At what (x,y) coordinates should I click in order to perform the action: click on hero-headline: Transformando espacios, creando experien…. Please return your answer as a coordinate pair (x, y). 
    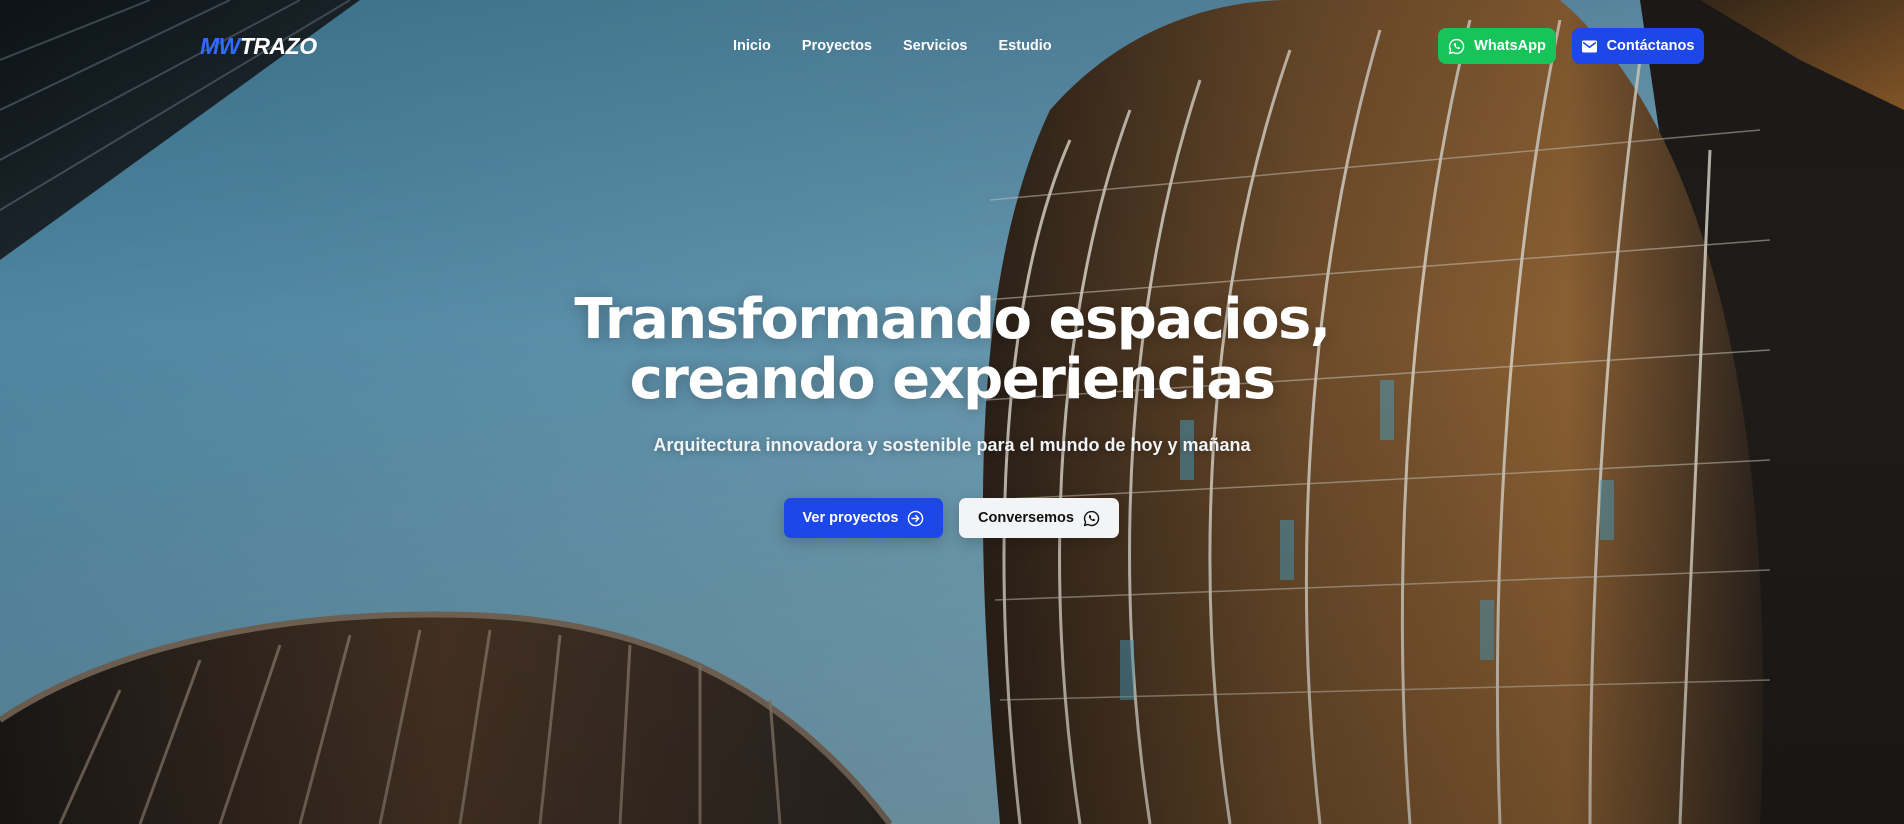
    Looking at the image, I should click on (952, 350).